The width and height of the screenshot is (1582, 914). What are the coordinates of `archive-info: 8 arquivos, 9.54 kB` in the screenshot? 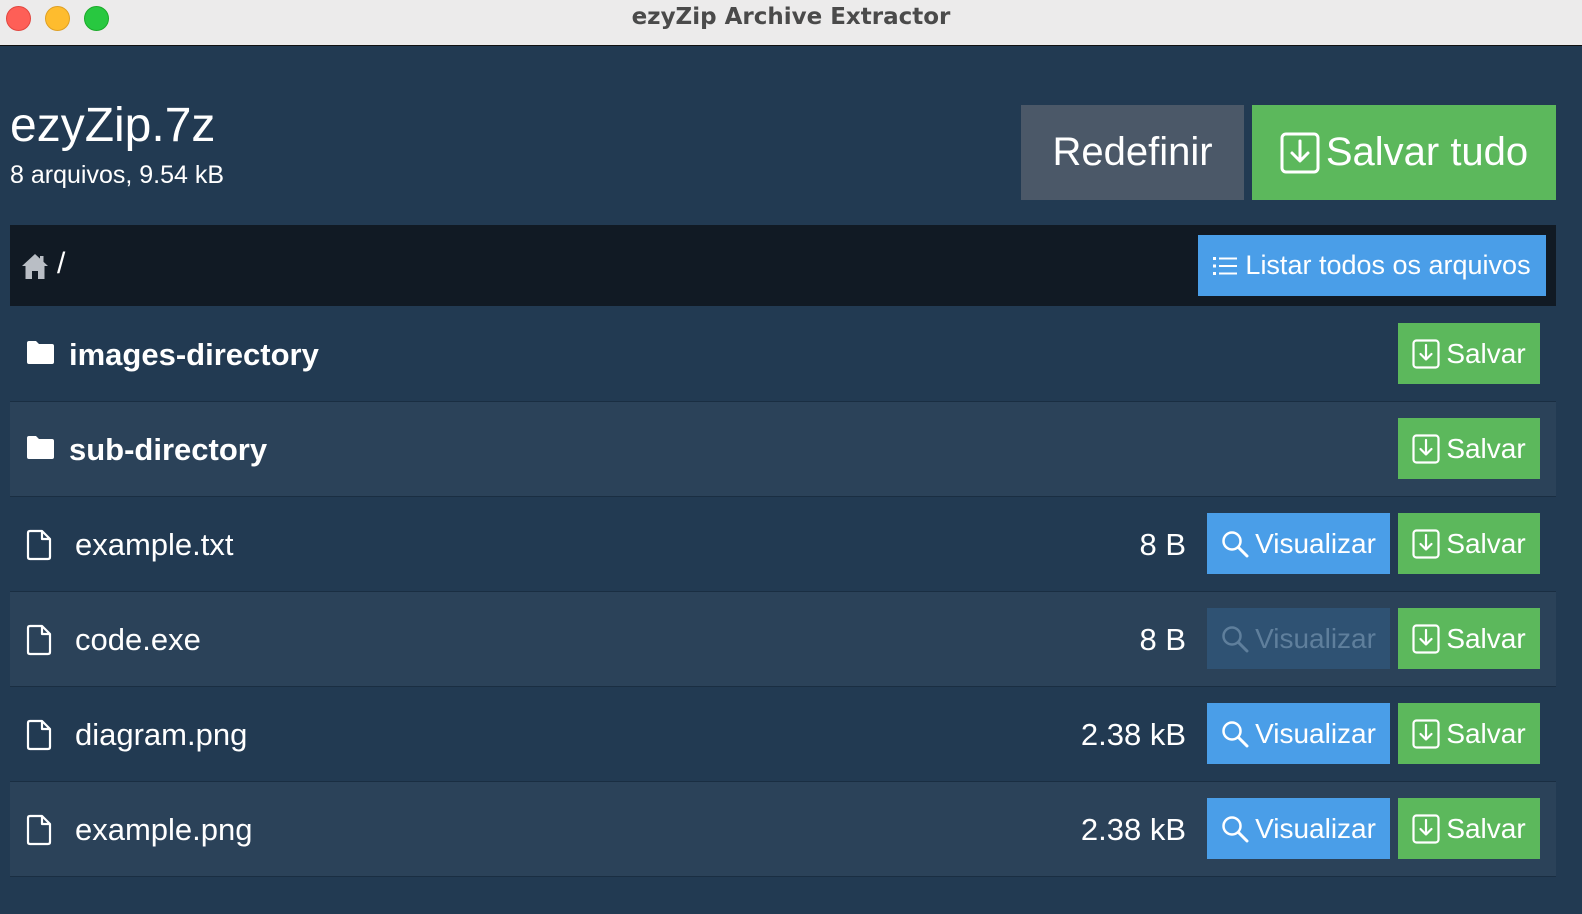 It's located at (117, 175).